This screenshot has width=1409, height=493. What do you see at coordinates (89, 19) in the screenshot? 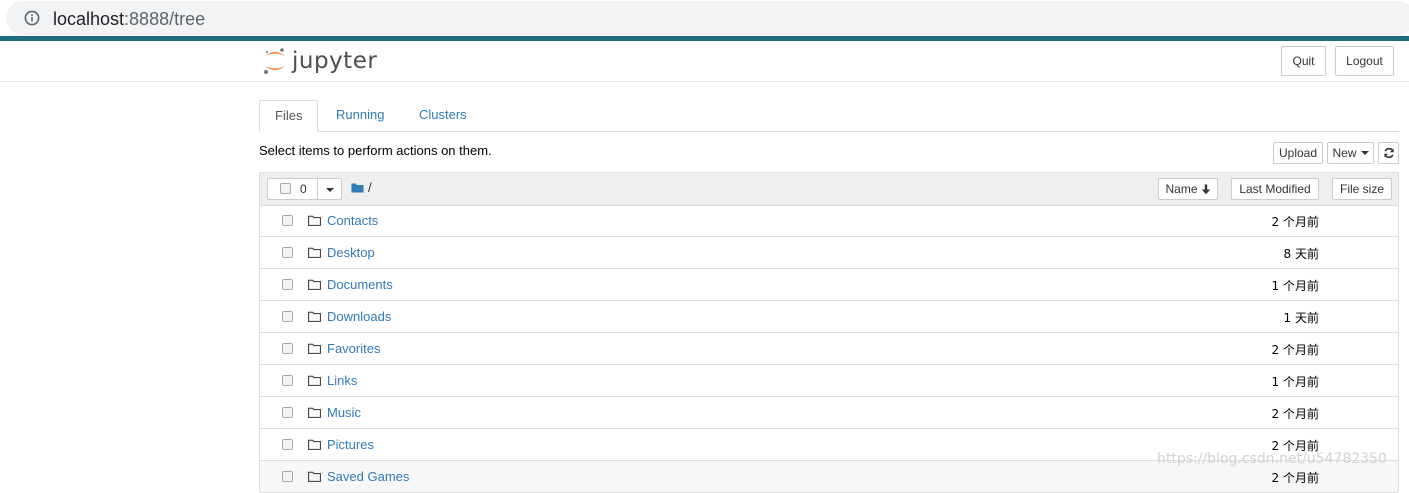
I see `url-host: localhost` at bounding box center [89, 19].